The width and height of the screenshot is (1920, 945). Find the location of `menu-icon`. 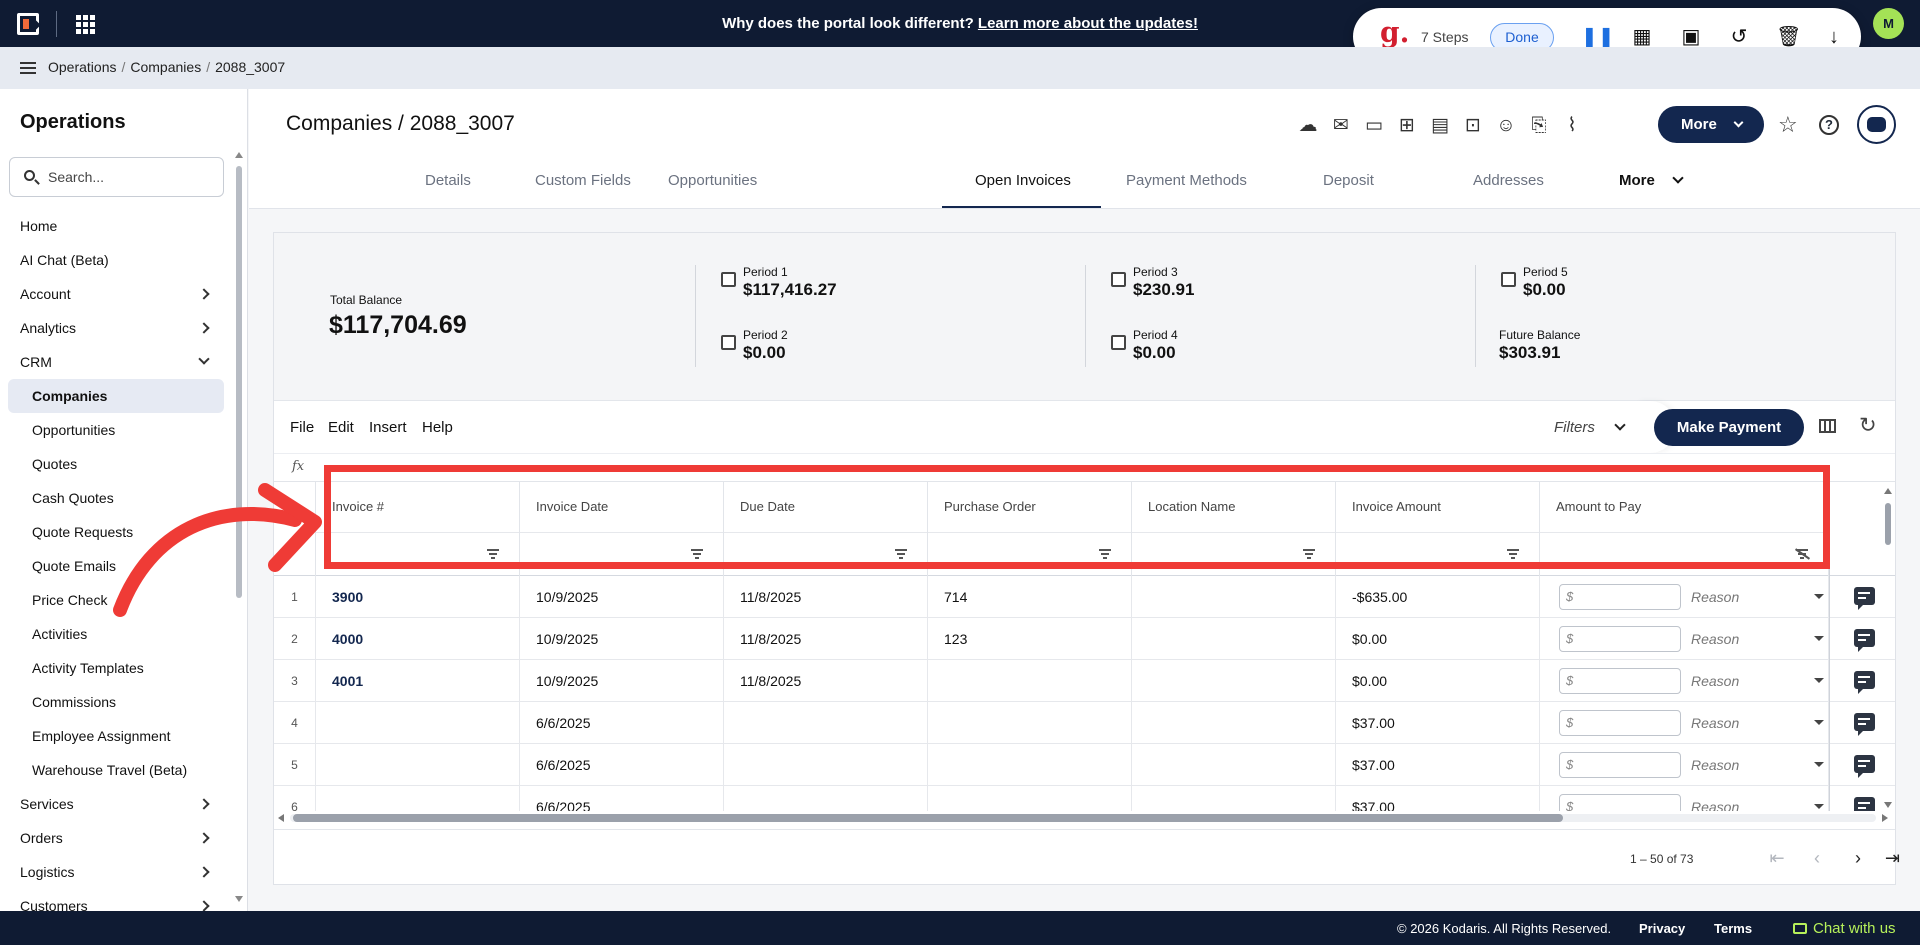

menu-icon is located at coordinates (28, 68).